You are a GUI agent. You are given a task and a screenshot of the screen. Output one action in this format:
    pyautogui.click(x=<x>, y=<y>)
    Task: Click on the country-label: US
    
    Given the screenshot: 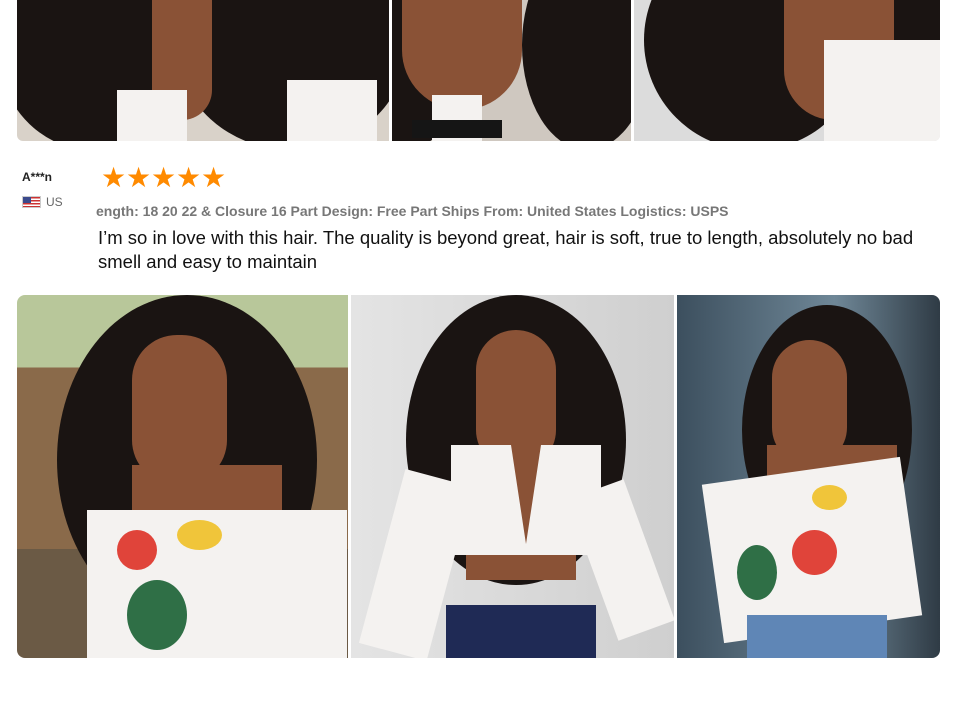 What is the action you would take?
    pyautogui.click(x=54, y=202)
    